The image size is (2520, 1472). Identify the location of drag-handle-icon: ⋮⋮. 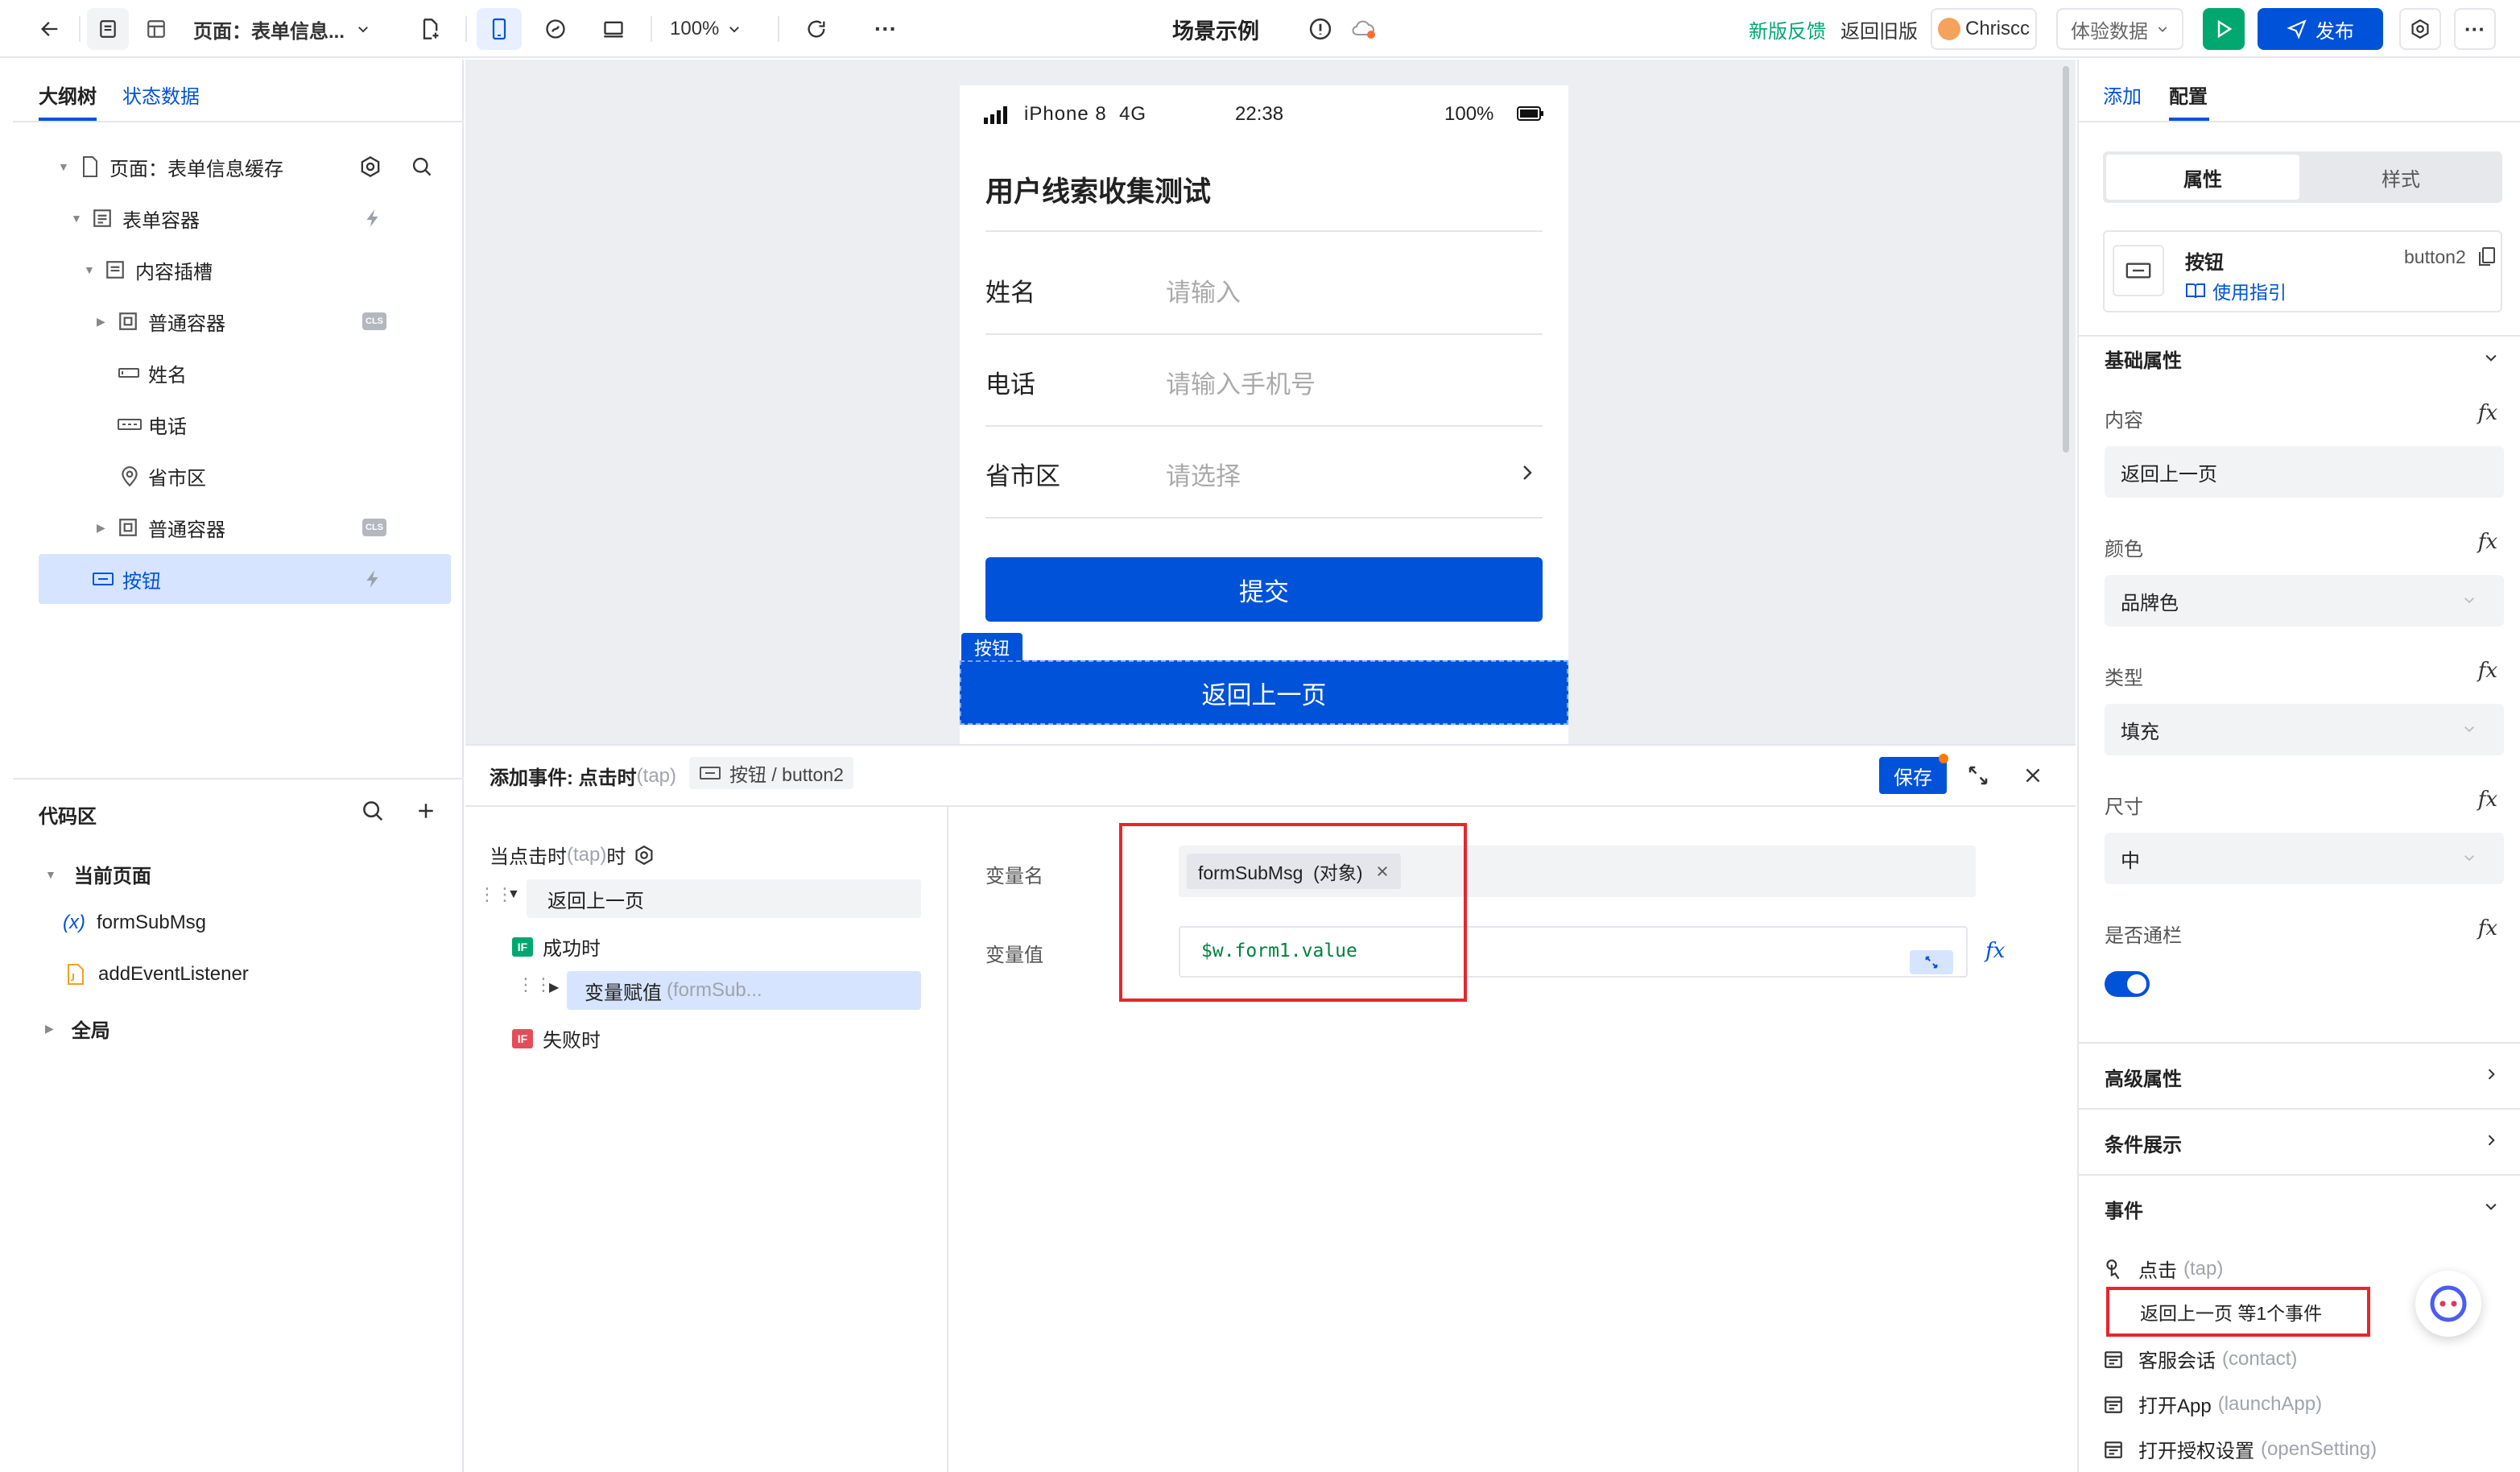
(534, 985).